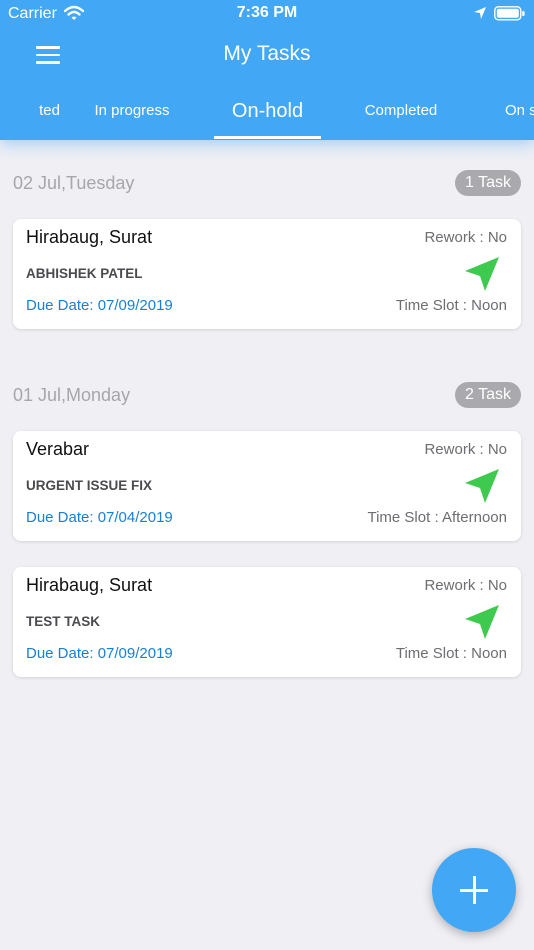 The width and height of the screenshot is (534, 950). I want to click on task-time-slot: Time Slot : Afternoon, so click(437, 517).